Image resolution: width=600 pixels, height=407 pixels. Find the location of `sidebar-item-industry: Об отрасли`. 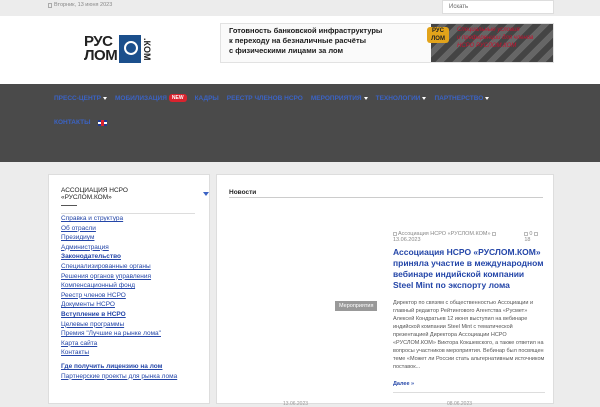

sidebar-item-industry: Об отрасли is located at coordinates (131, 229).